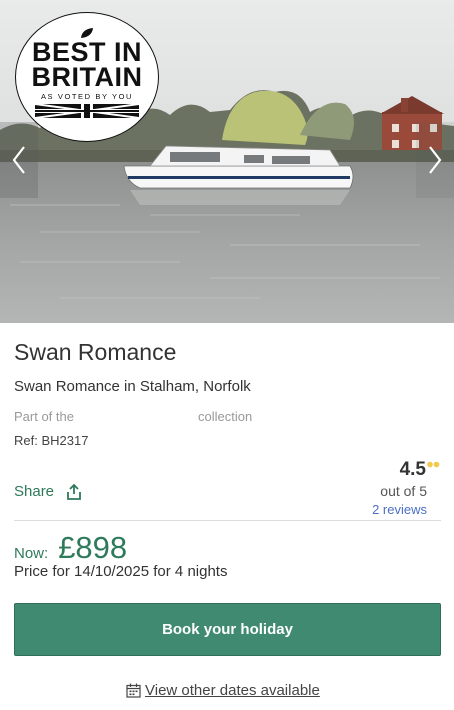 The height and width of the screenshot is (710, 454). I want to click on share-button: Share, so click(47, 491).